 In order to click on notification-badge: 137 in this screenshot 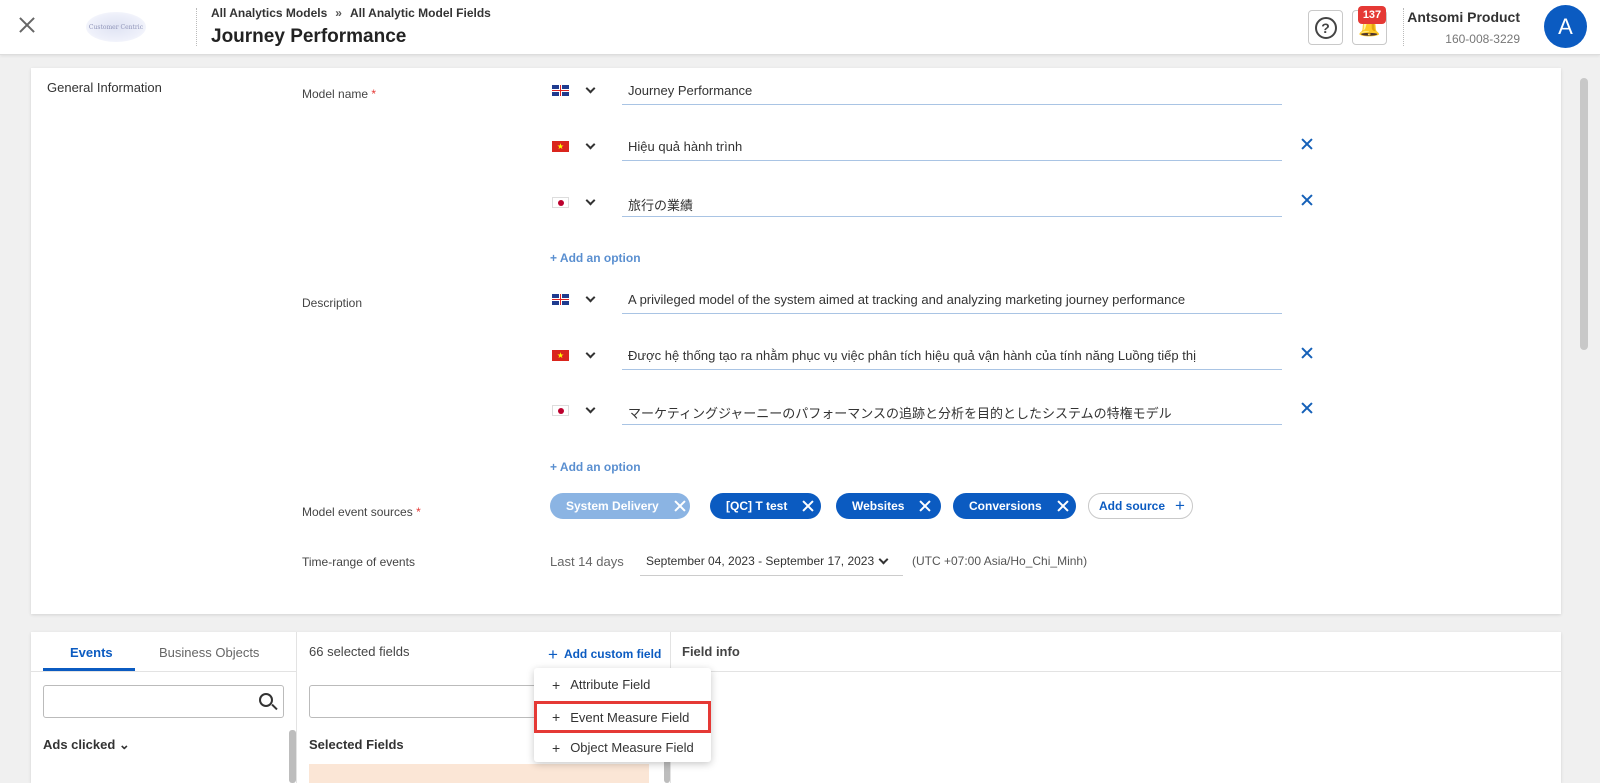, I will do `click(1372, 15)`.